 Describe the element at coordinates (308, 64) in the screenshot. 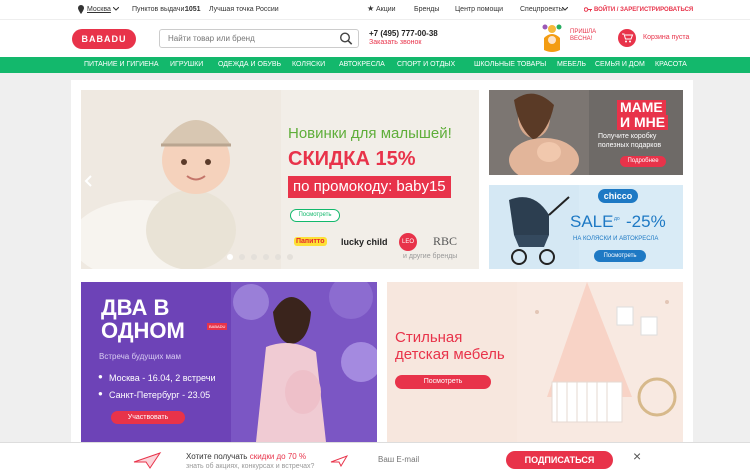

I see `nav-item-strollers: КОЛЯСКИ` at that location.